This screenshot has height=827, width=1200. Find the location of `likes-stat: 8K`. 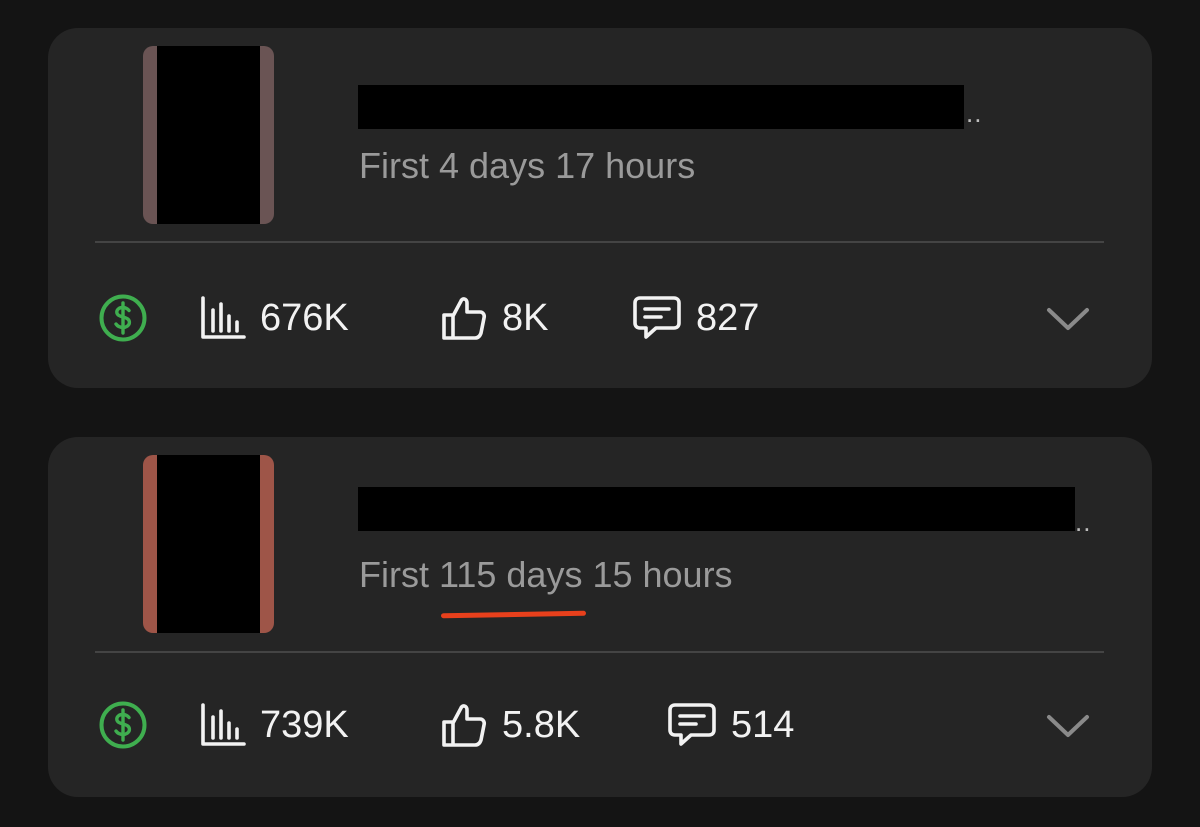

likes-stat: 8K is located at coordinates (494, 318).